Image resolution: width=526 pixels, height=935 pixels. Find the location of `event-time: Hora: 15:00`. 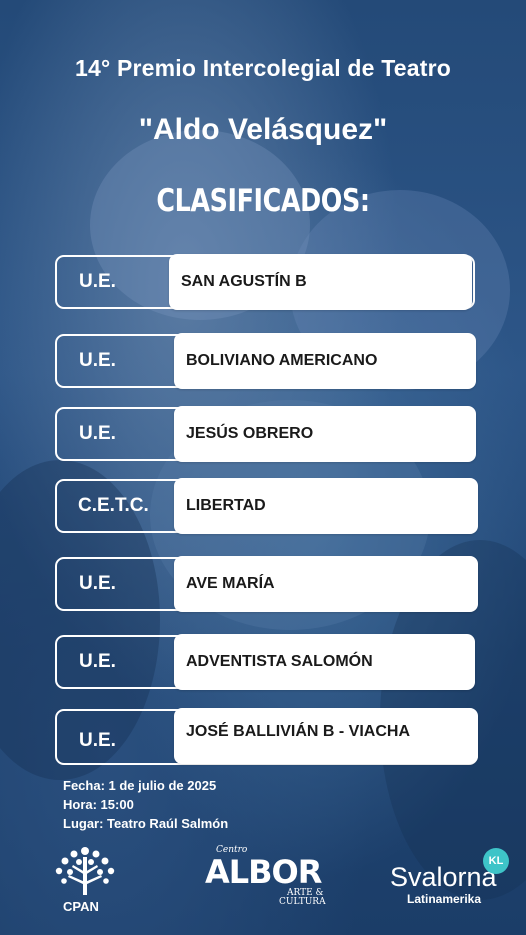

event-time: Hora: 15:00 is located at coordinates (98, 804).